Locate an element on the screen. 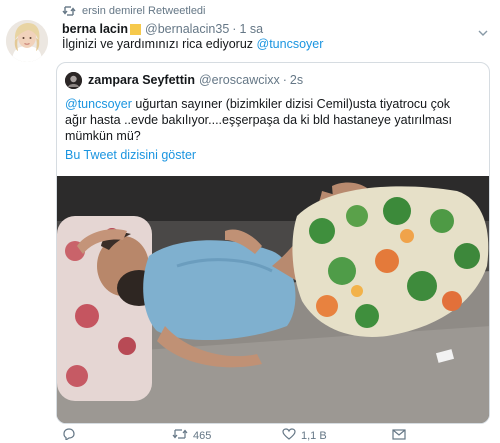 Image resolution: width=500 pixels, height=443 pixels. reply-icon is located at coordinates (69, 435).